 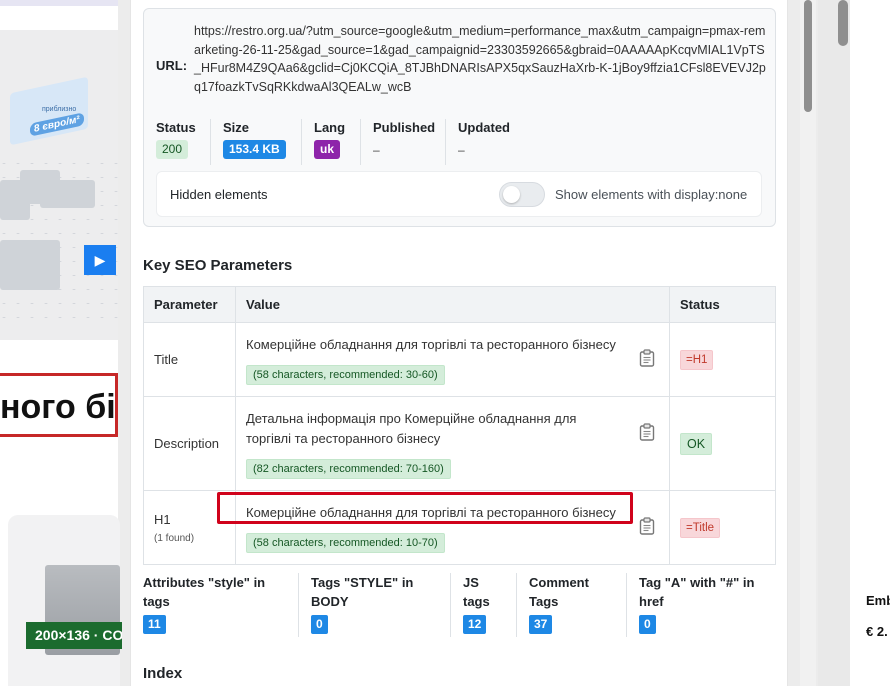 What do you see at coordinates (362, 592) in the screenshot?
I see `stat-label: Tags "STYLE" in BODY` at bounding box center [362, 592].